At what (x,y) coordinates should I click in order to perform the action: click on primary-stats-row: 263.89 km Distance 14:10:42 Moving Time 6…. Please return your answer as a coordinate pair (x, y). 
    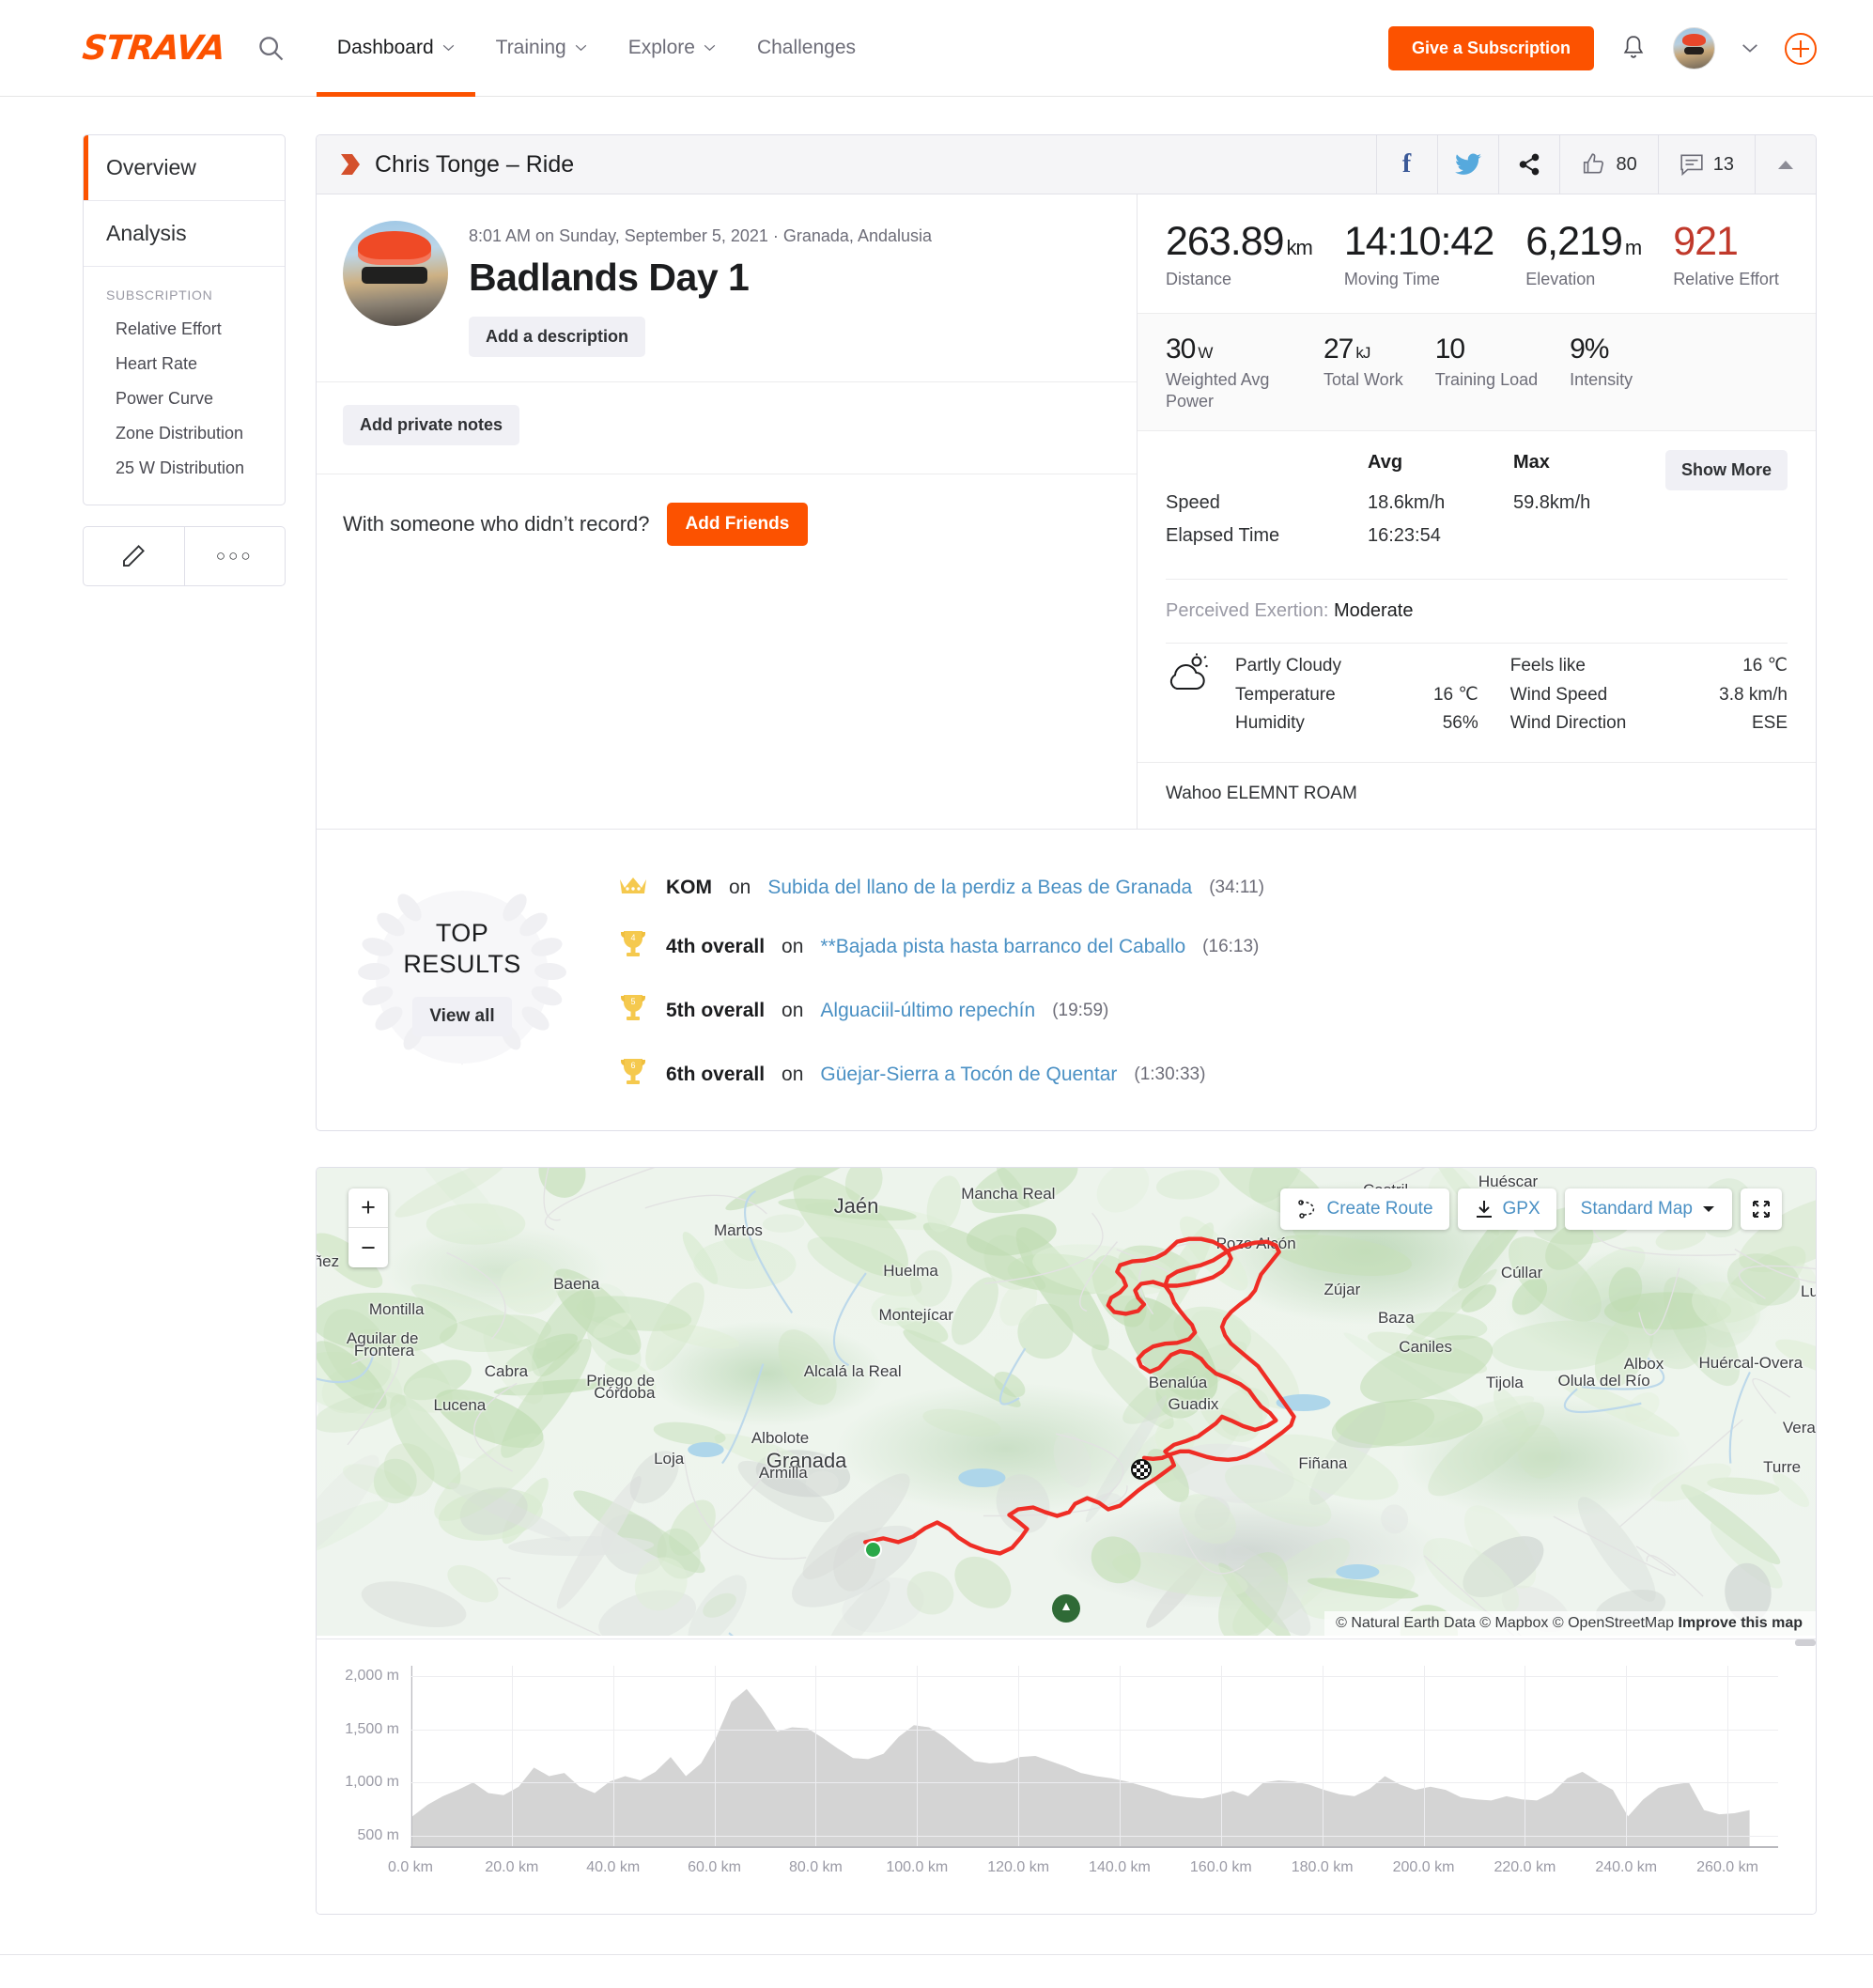
    Looking at the image, I should click on (1477, 253).